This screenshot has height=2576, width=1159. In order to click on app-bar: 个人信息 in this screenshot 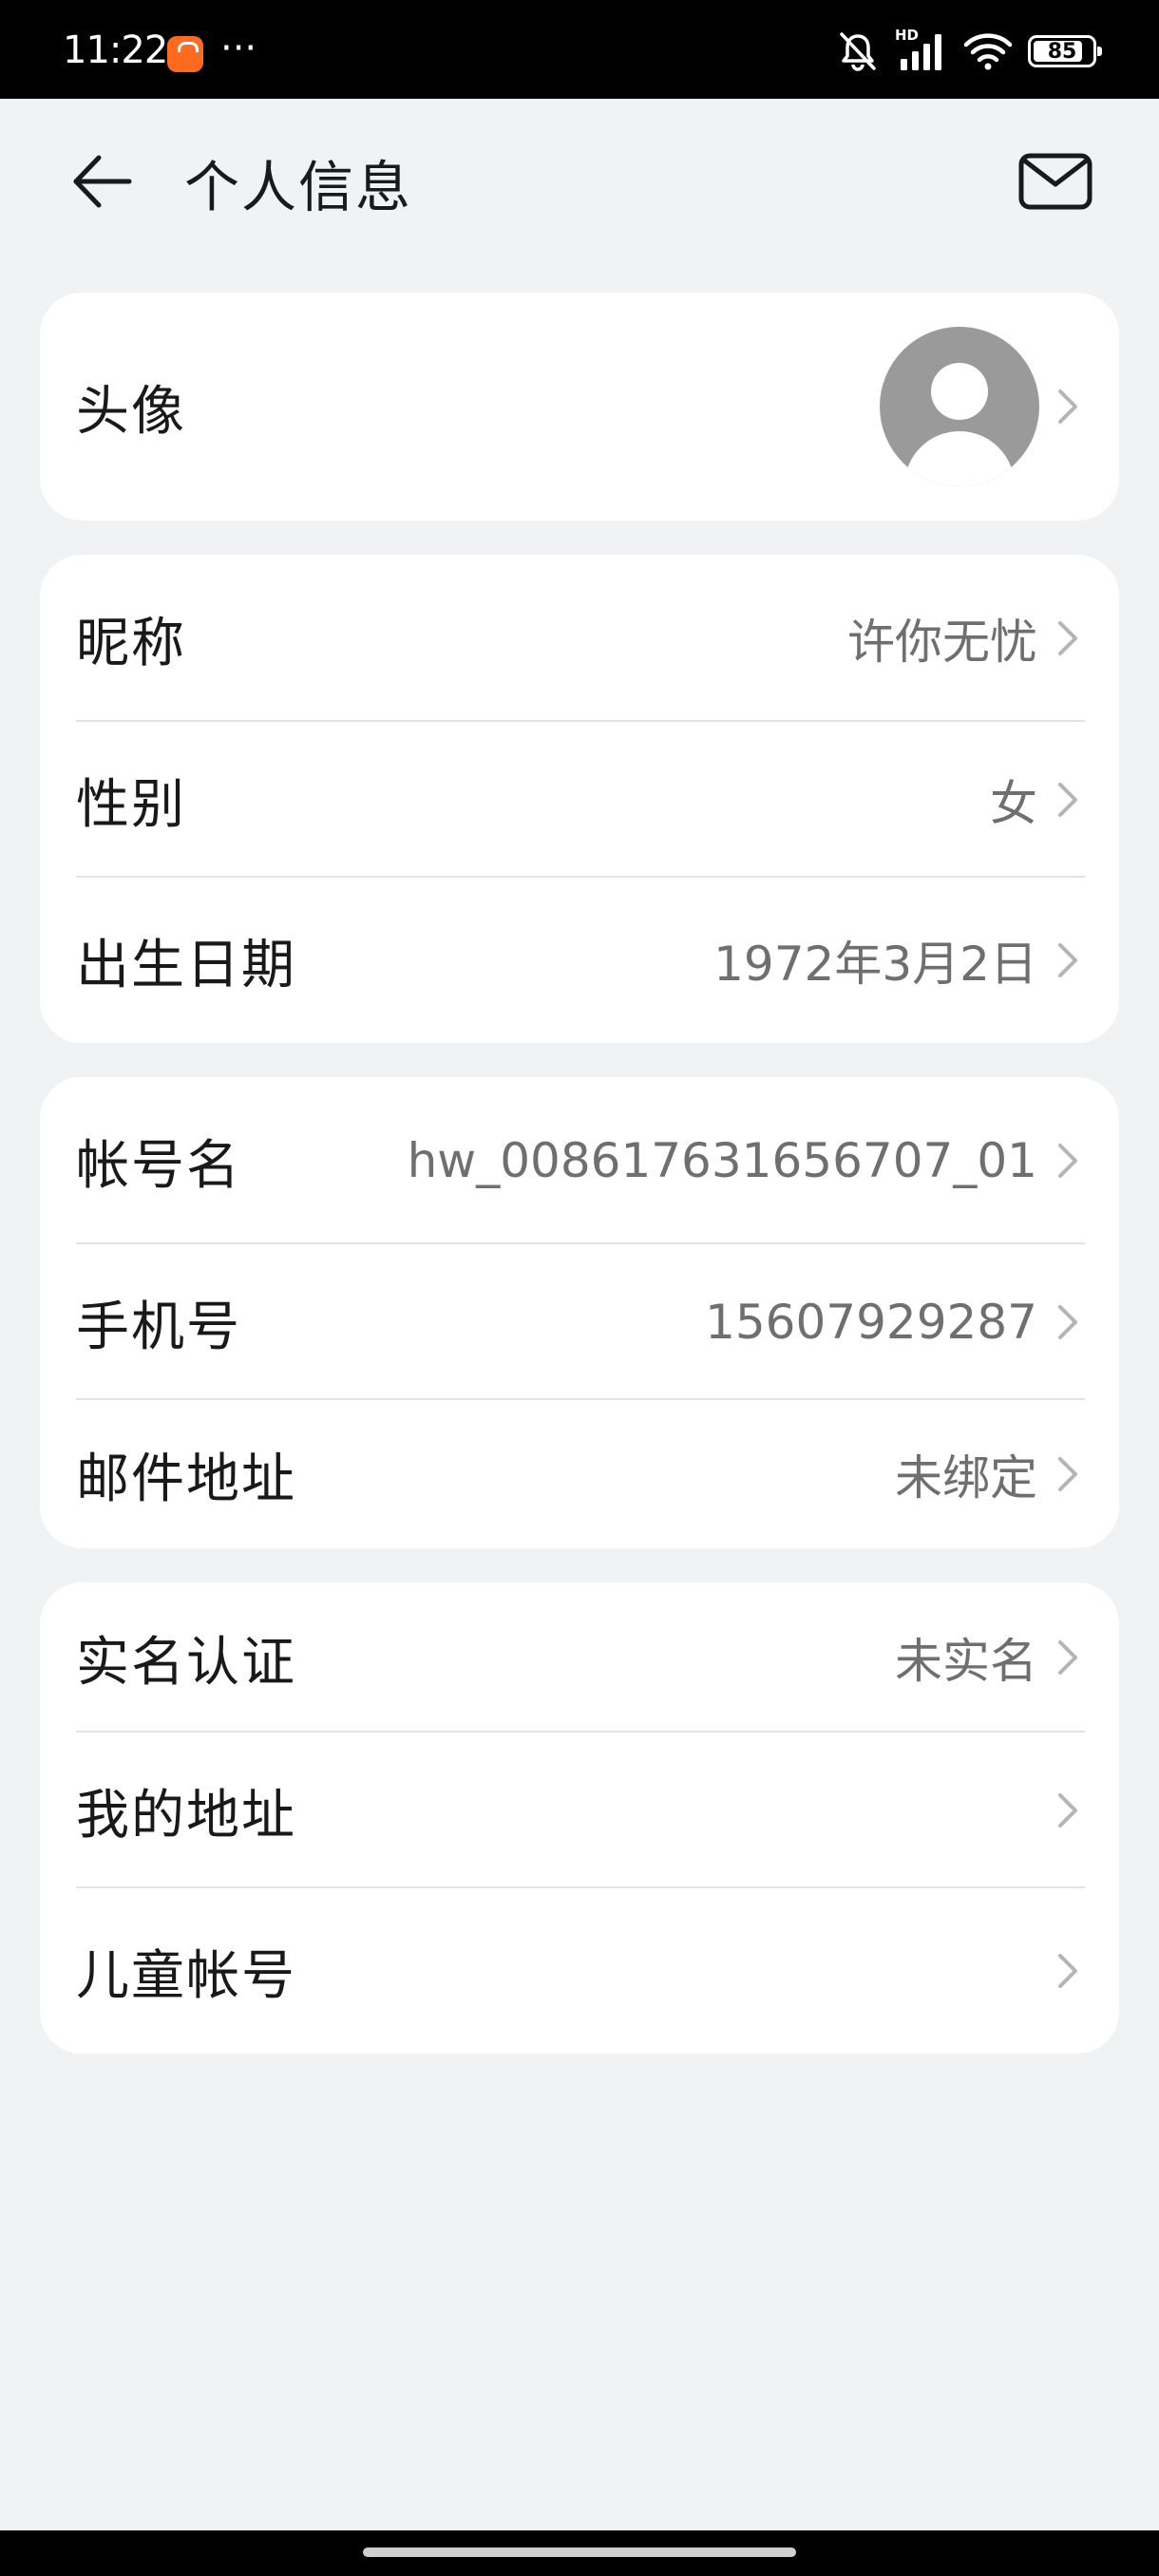, I will do `click(579, 178)`.